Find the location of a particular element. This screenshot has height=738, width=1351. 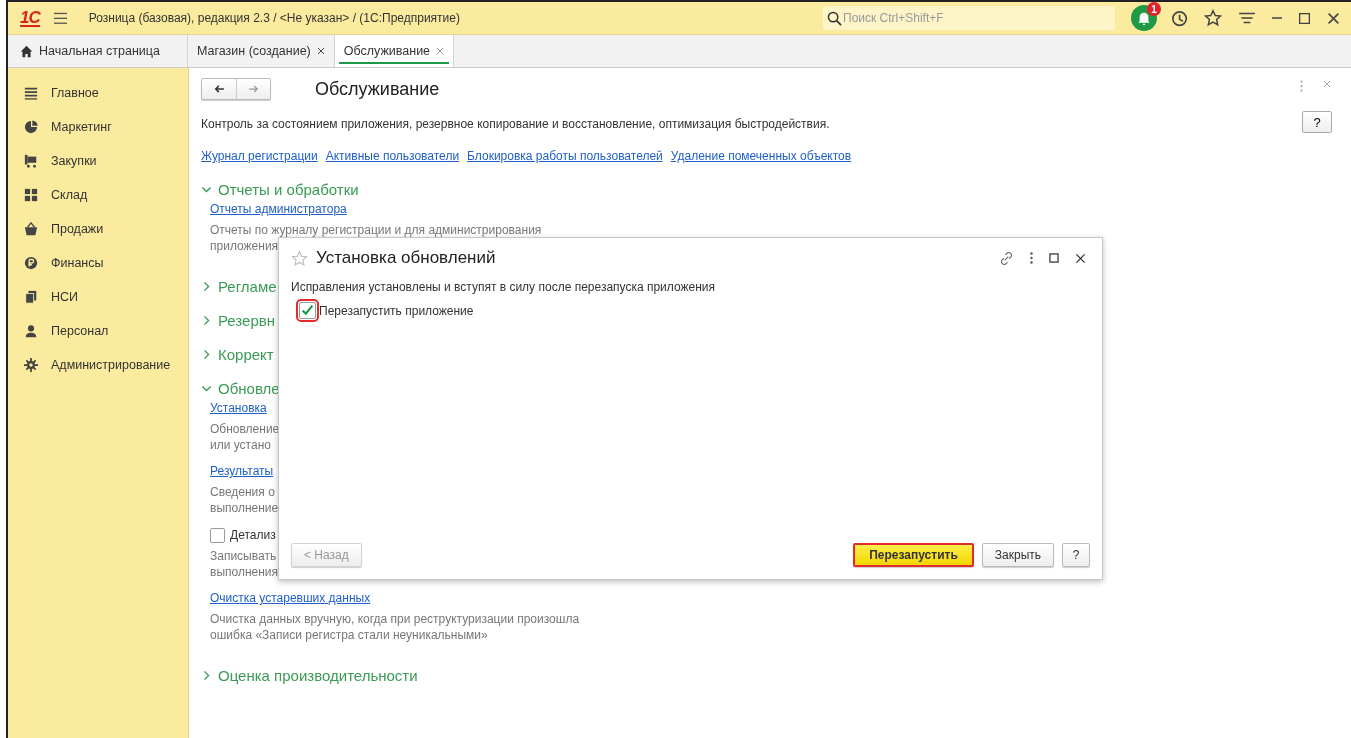

page-description: Контроль за состоянием приложения, резервное копирование и восстановление, оптимизация быстродействия. is located at coordinates (516, 124).